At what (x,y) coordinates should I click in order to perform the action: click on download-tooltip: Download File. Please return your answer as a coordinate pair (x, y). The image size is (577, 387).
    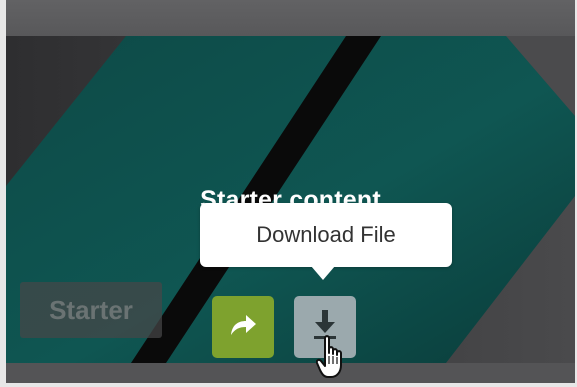
    Looking at the image, I should click on (326, 235).